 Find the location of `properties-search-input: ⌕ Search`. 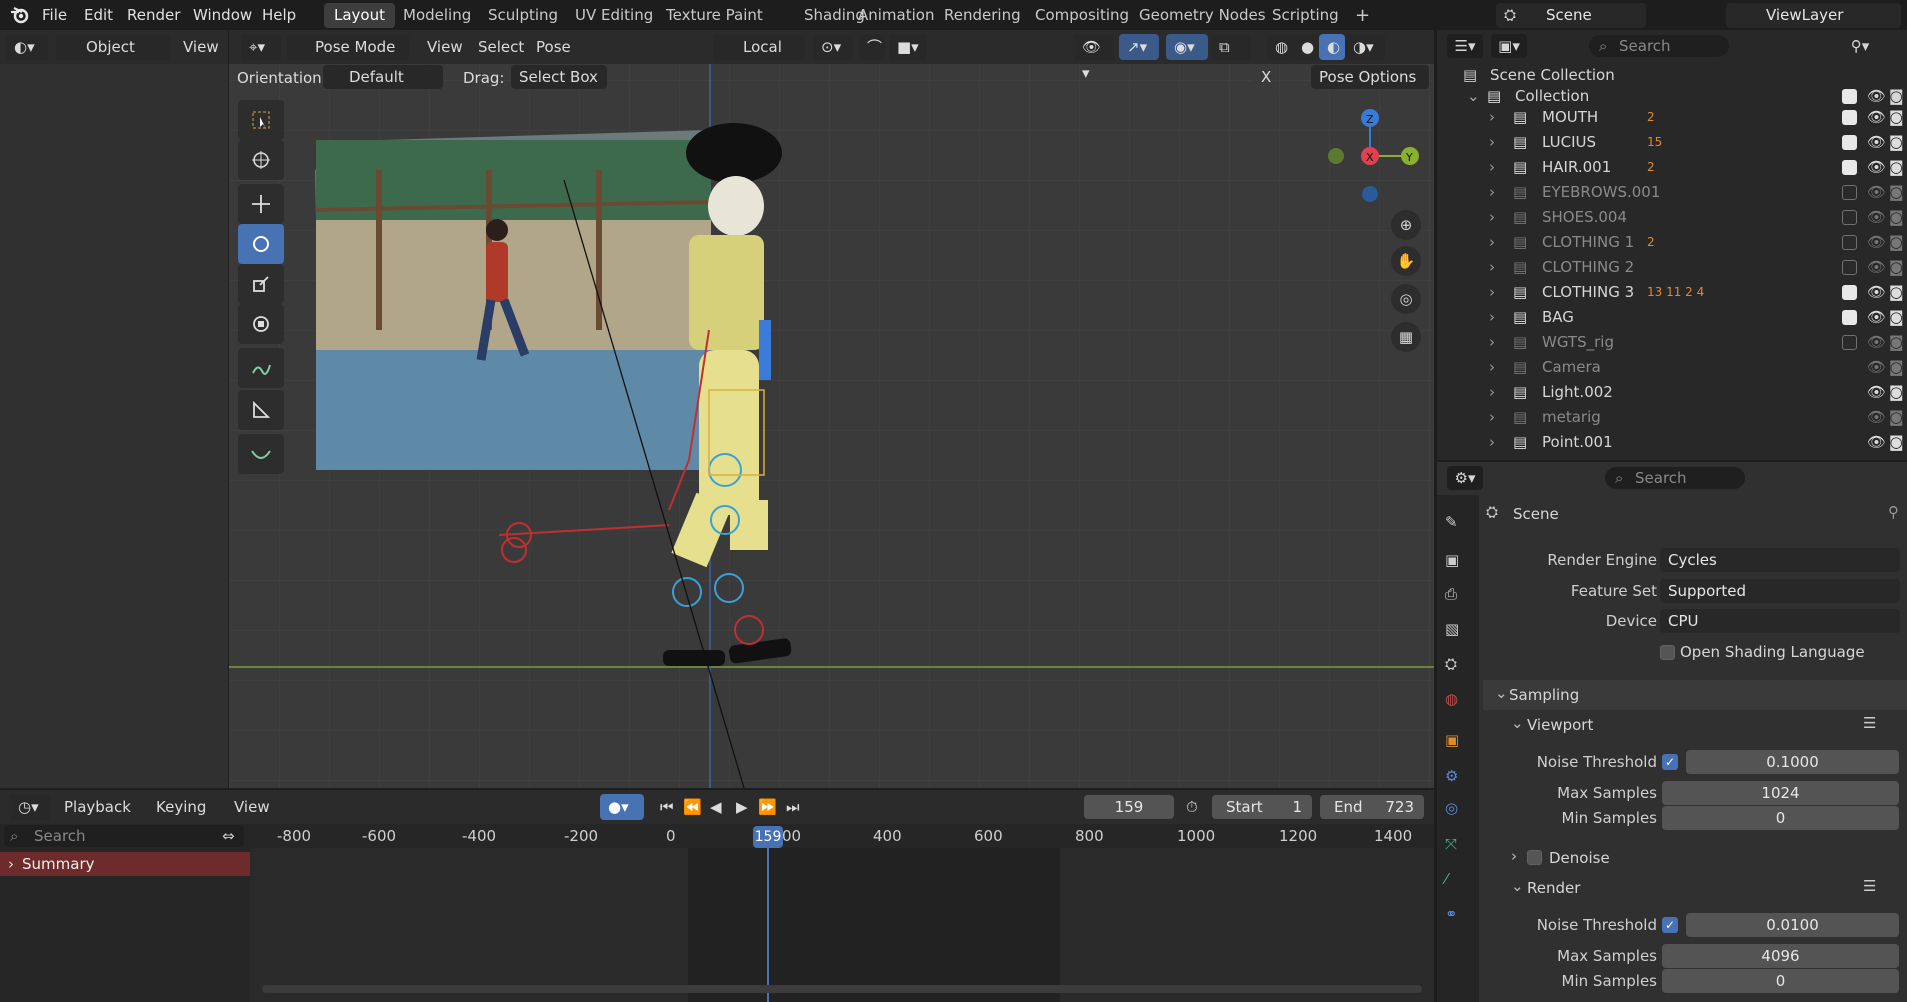

properties-search-input: ⌕ Search is located at coordinates (1675, 478).